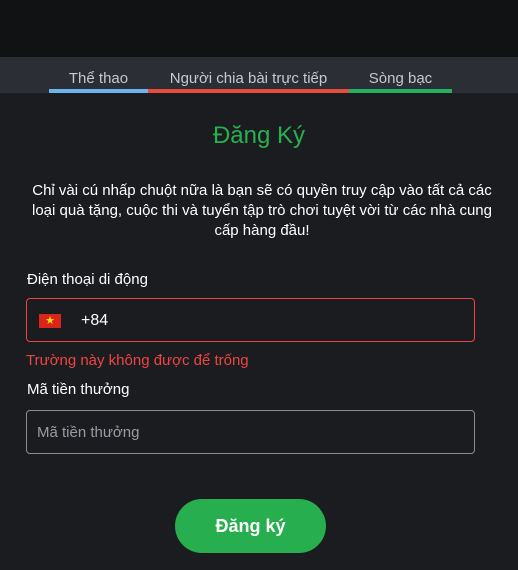  Describe the element at coordinates (259, 28) in the screenshot. I see `top-bar` at that location.